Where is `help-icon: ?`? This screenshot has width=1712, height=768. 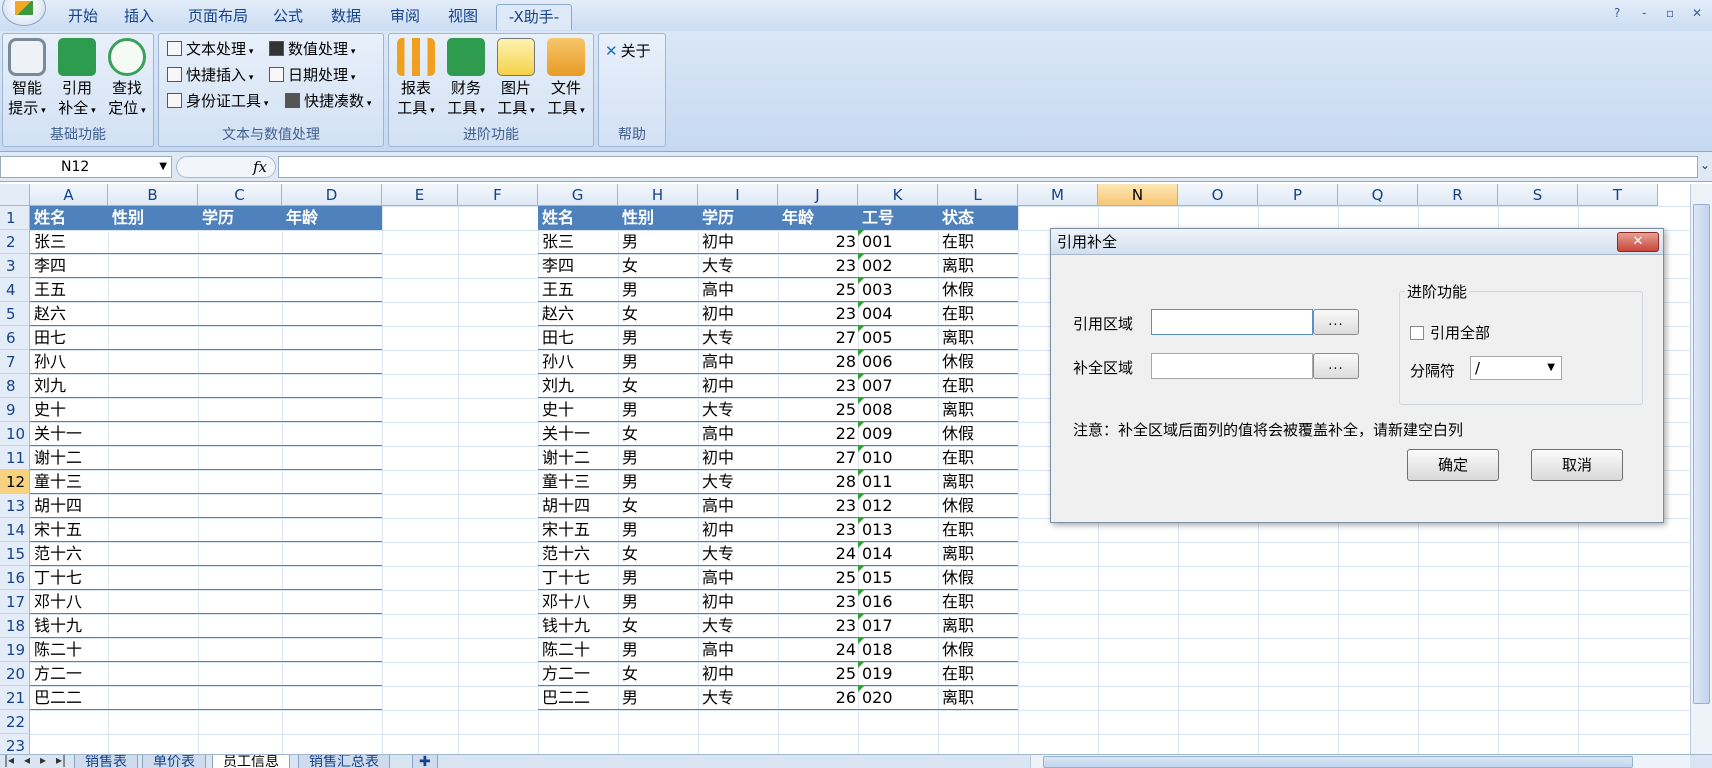
help-icon: ? is located at coordinates (1617, 13).